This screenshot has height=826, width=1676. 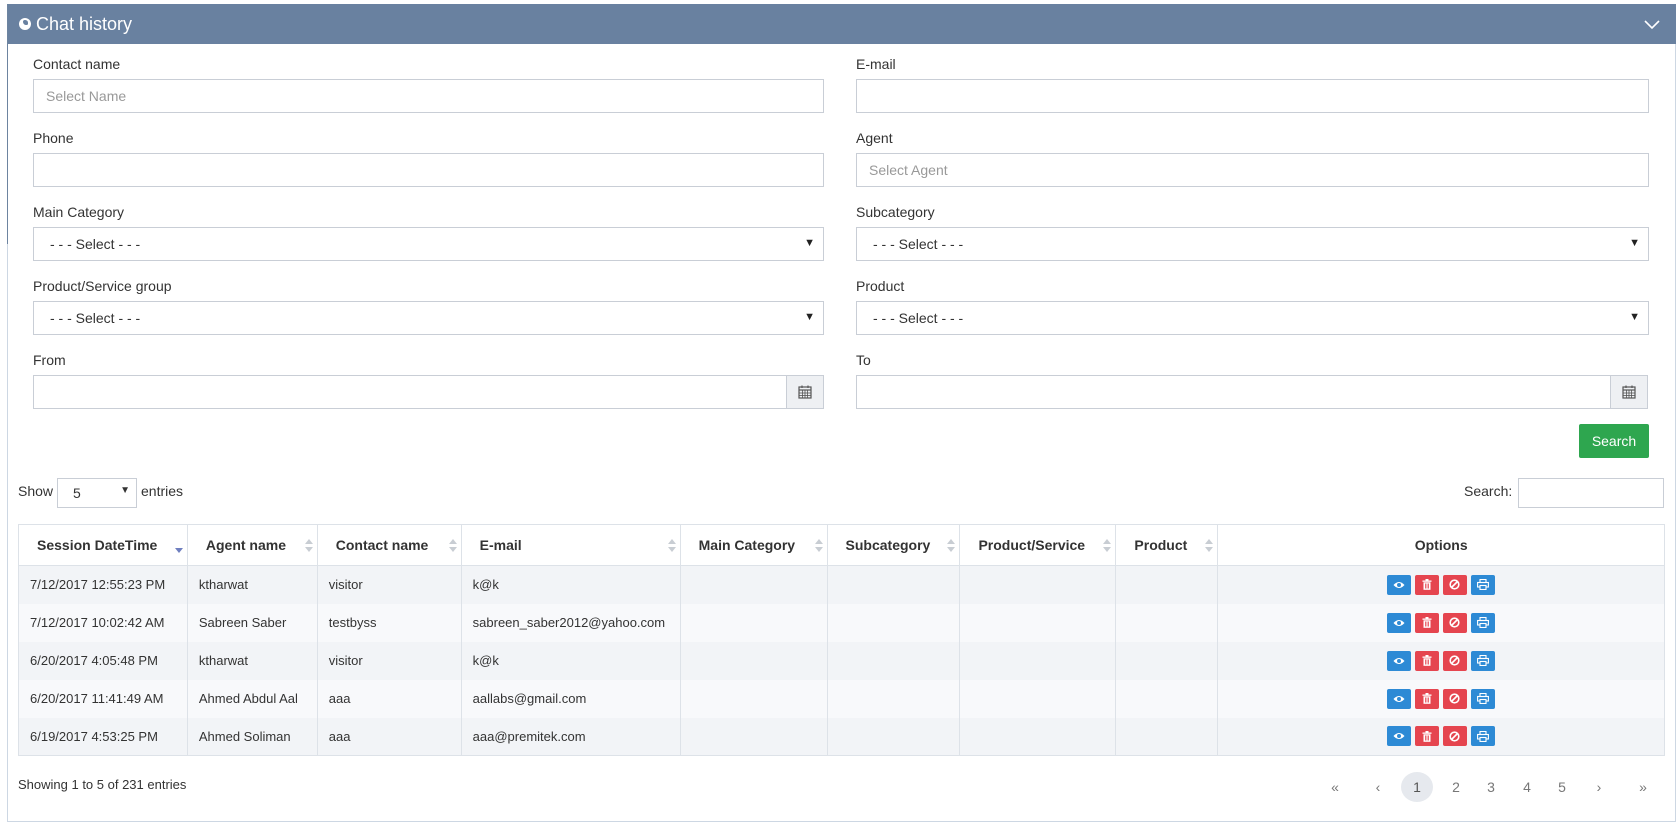 I want to click on to-calendar-button, so click(x=1629, y=392).